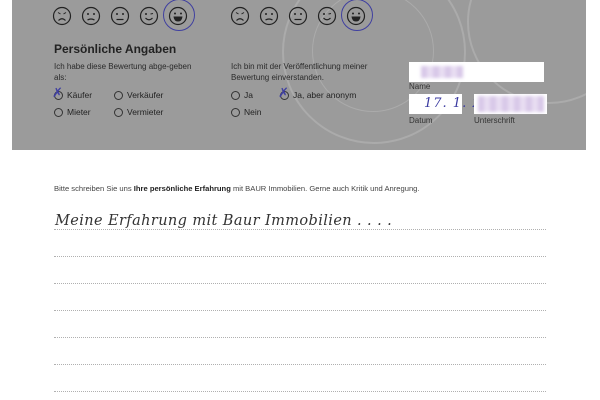 The width and height of the screenshot is (600, 400). I want to click on radio-anonym: ✗, so click(283, 93).